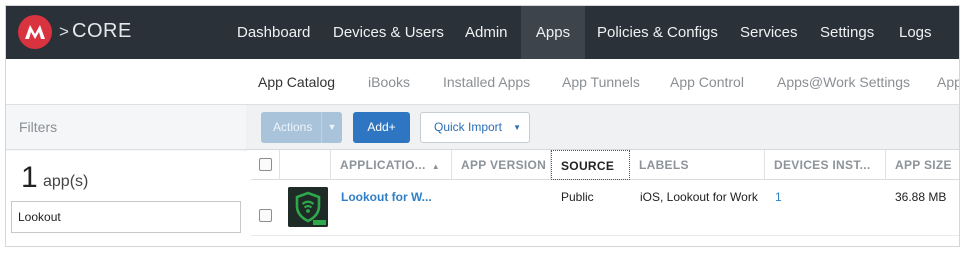  I want to click on column-header-app-size: APP SIZE, so click(922, 165).